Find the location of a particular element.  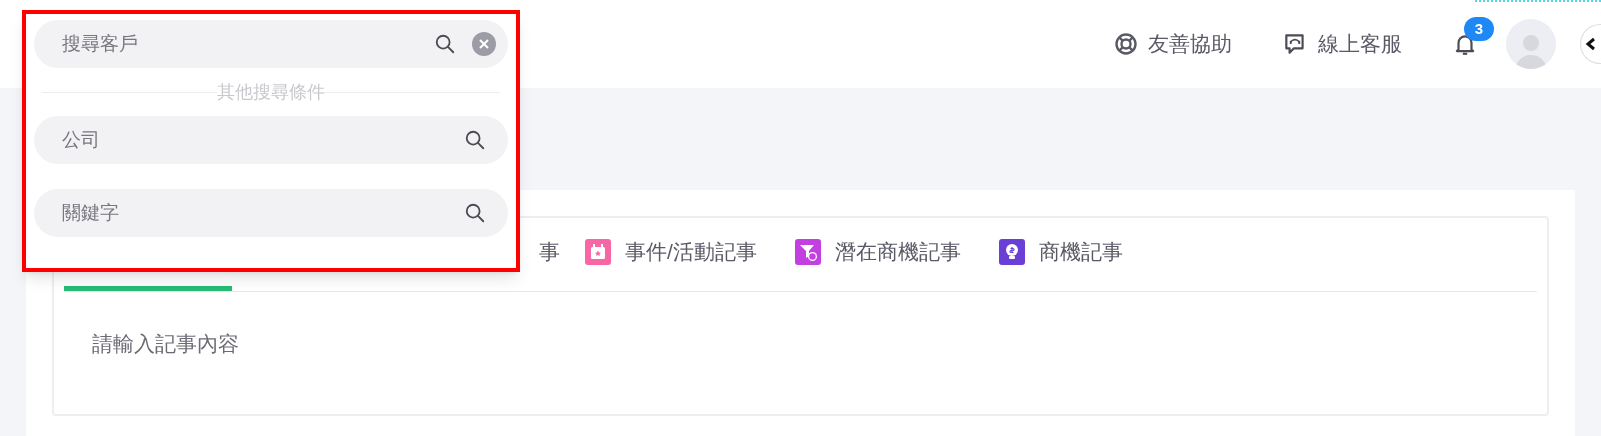

search-field: 公司 is located at coordinates (271, 140).